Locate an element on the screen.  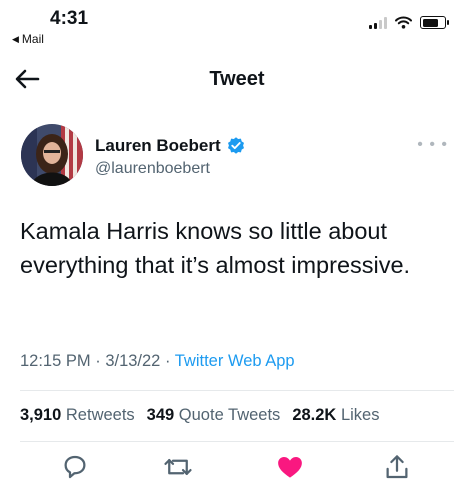
reply-icon is located at coordinates (75, 467).